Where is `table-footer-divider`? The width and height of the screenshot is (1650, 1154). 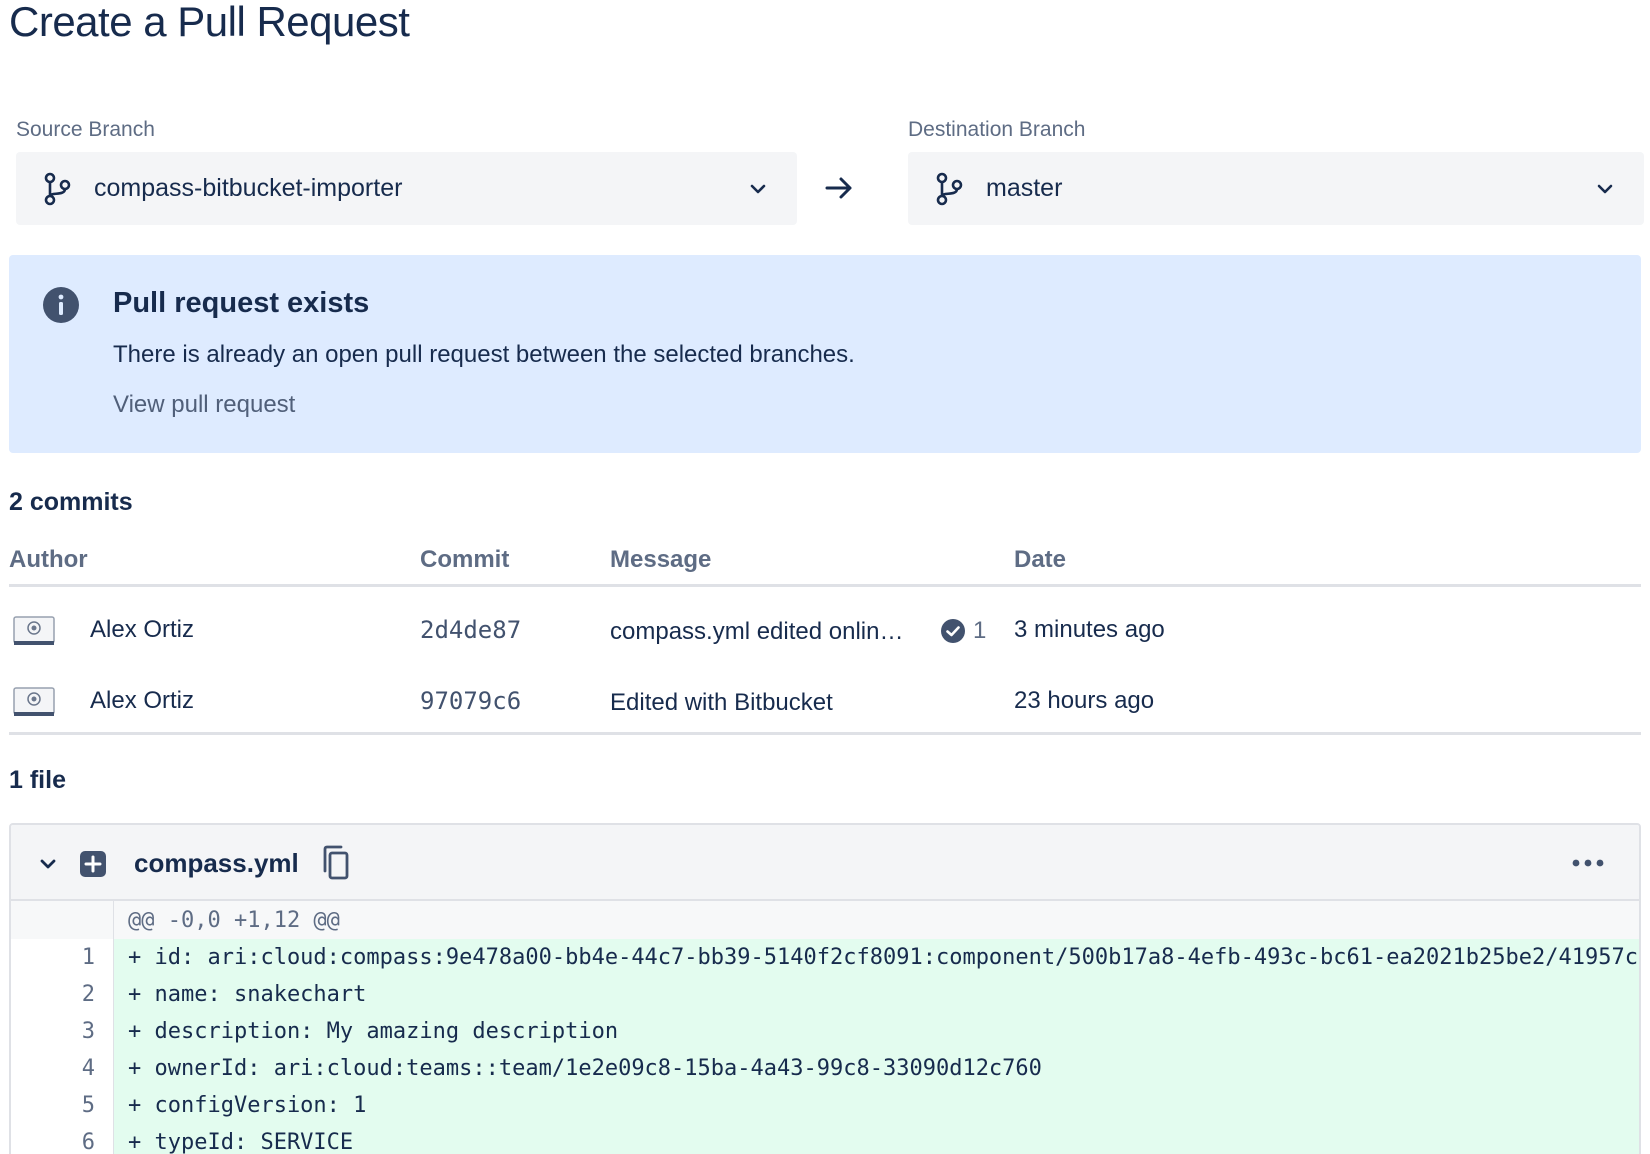 table-footer-divider is located at coordinates (825, 733).